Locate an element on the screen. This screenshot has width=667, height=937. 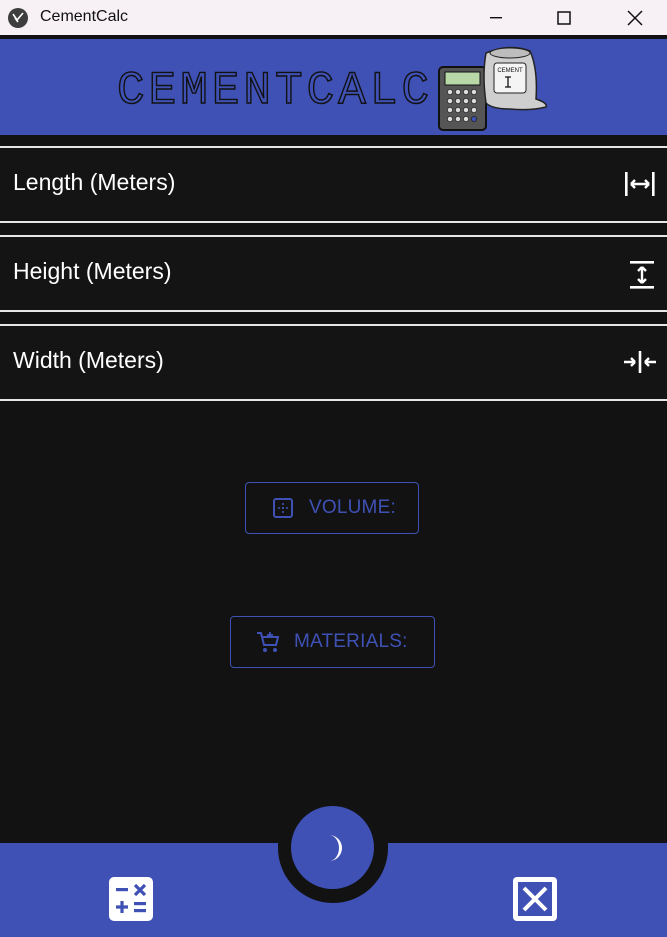
width-field: Width (Meters) is located at coordinates (333, 362).